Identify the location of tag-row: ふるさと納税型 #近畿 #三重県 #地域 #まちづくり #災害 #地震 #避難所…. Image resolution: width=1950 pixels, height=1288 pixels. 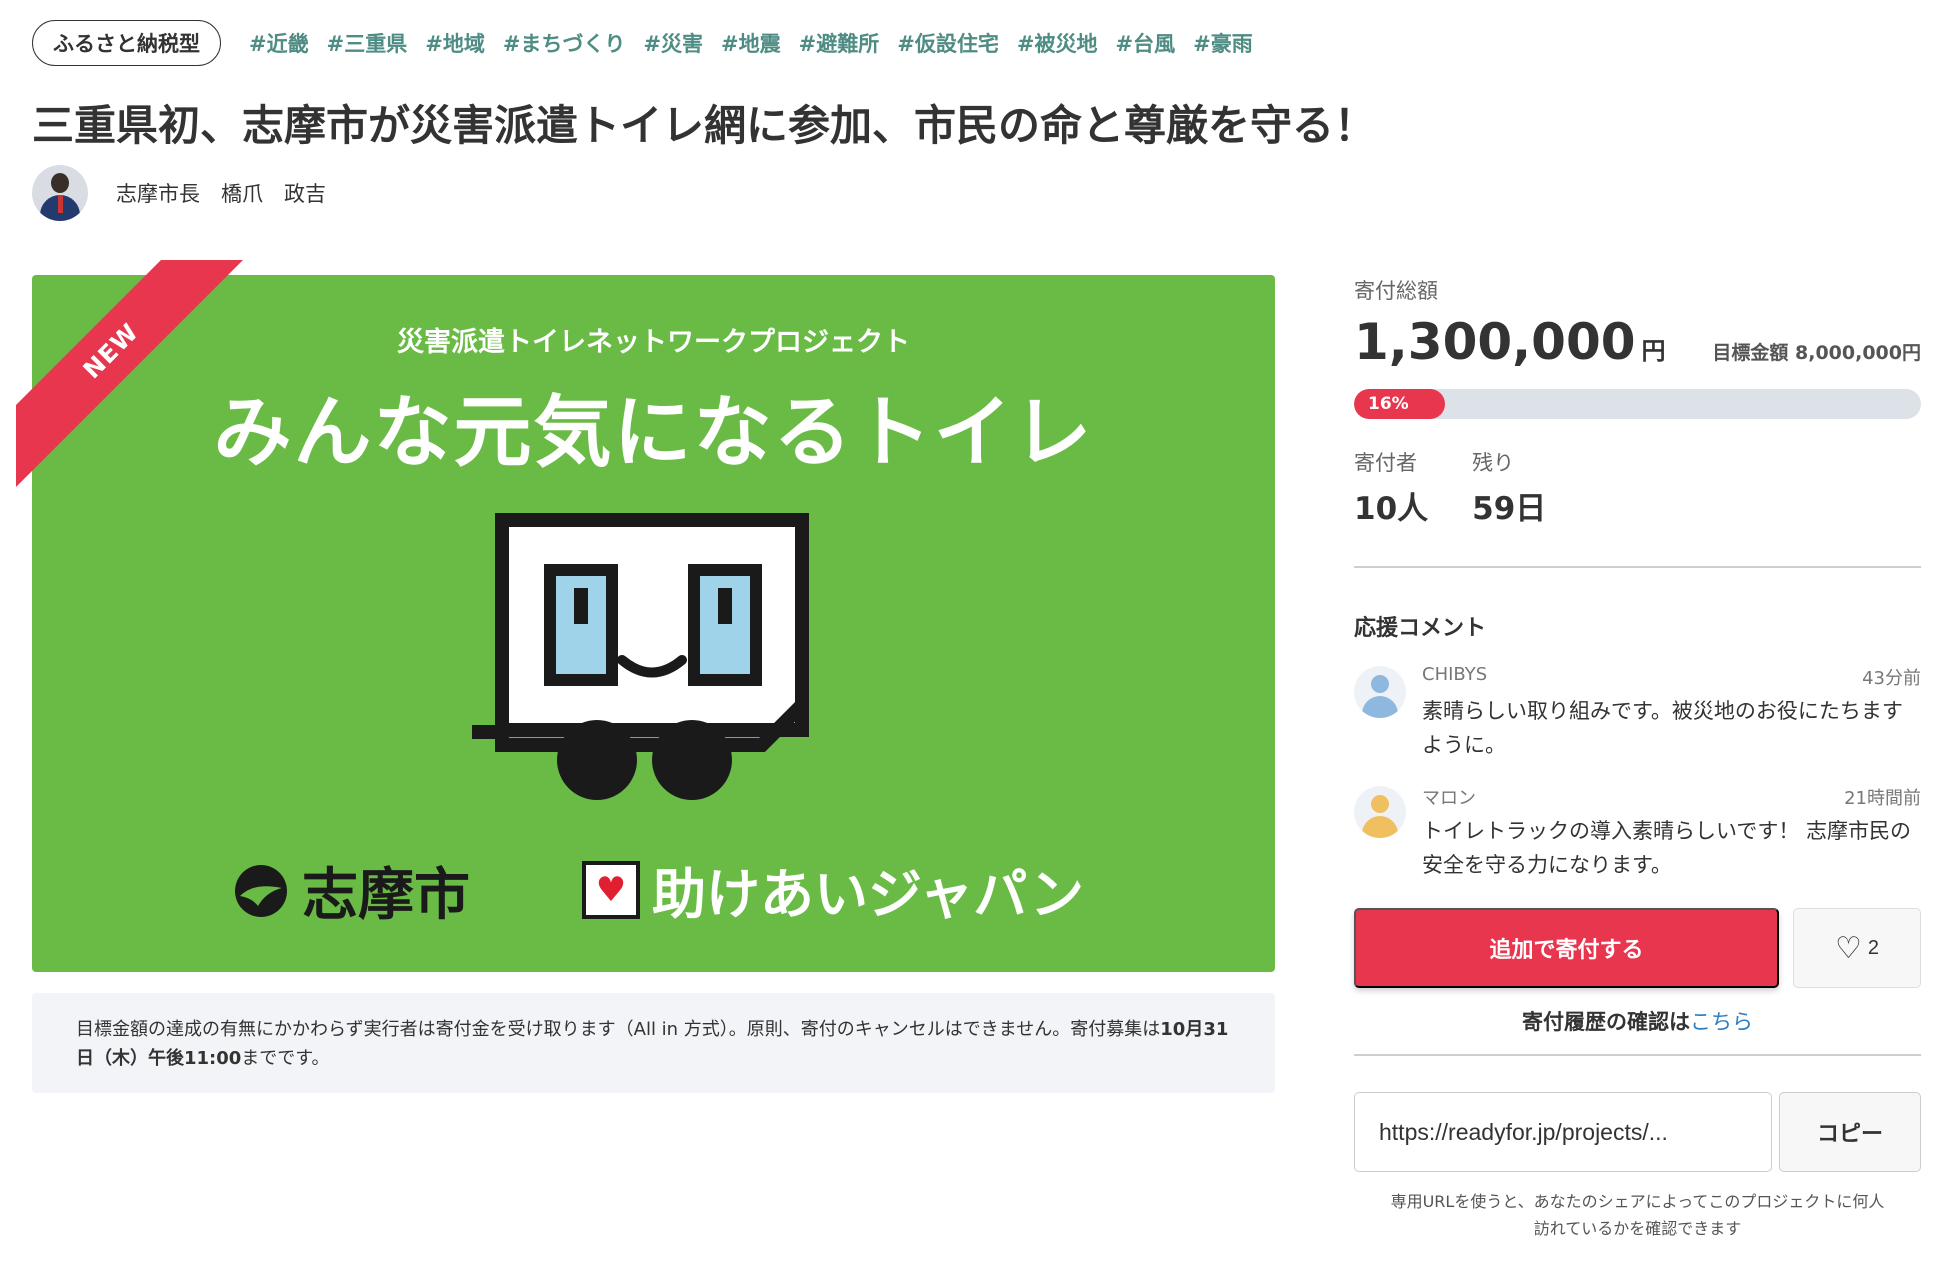
(651, 43).